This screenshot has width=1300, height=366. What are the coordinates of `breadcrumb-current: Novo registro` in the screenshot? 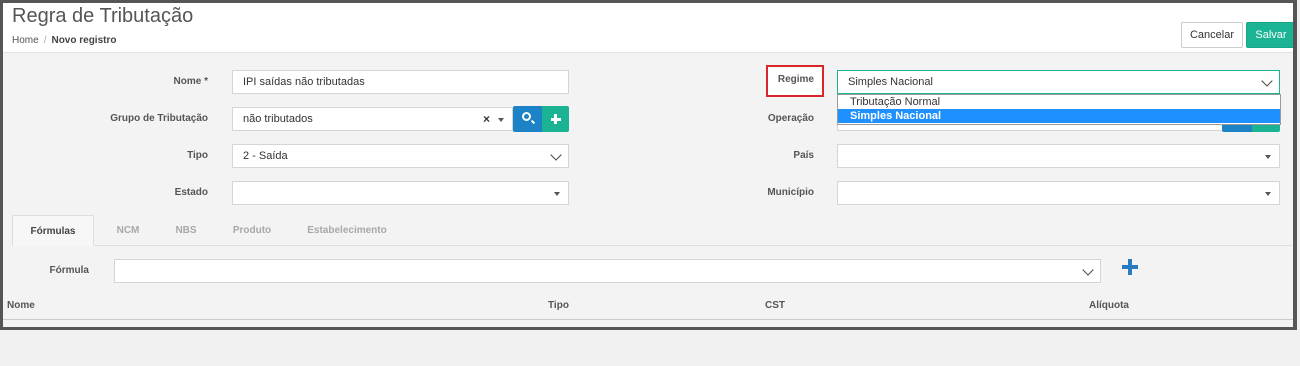 It's located at (84, 40).